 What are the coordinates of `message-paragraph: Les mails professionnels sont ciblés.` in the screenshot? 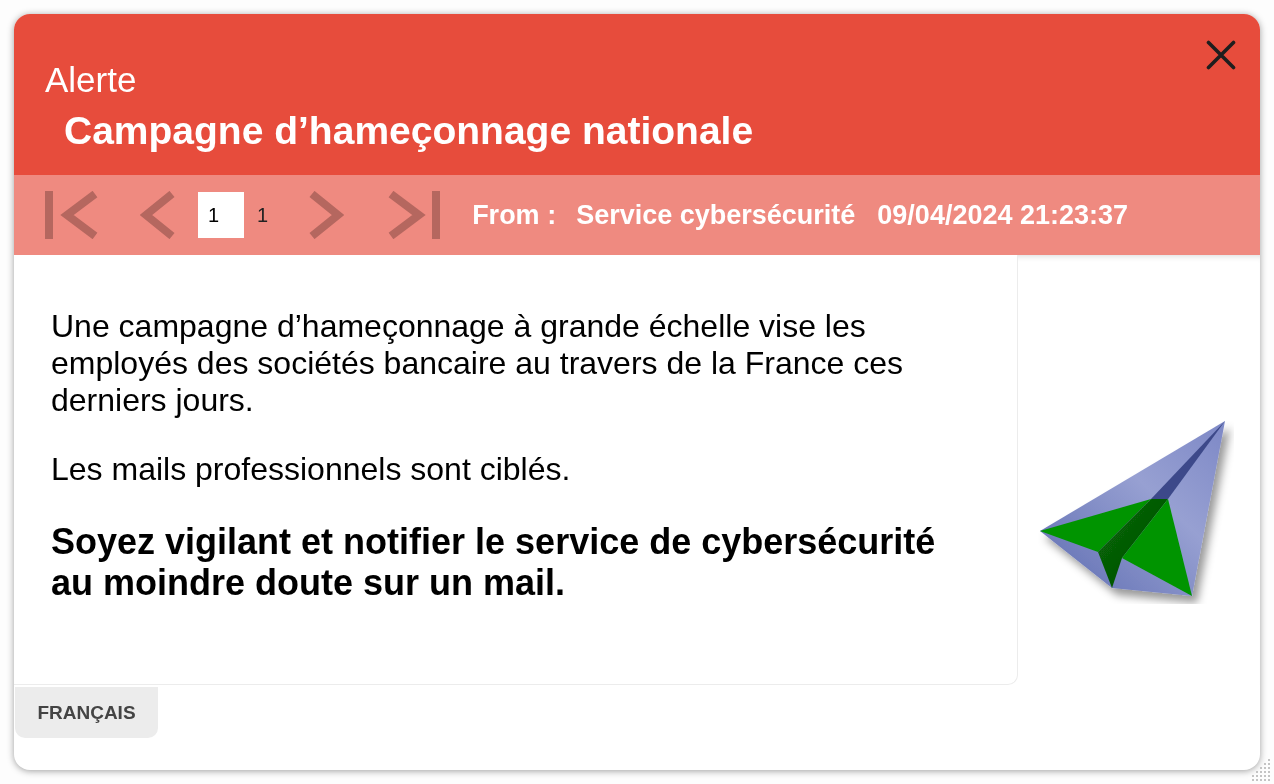 It's located at (311, 469).